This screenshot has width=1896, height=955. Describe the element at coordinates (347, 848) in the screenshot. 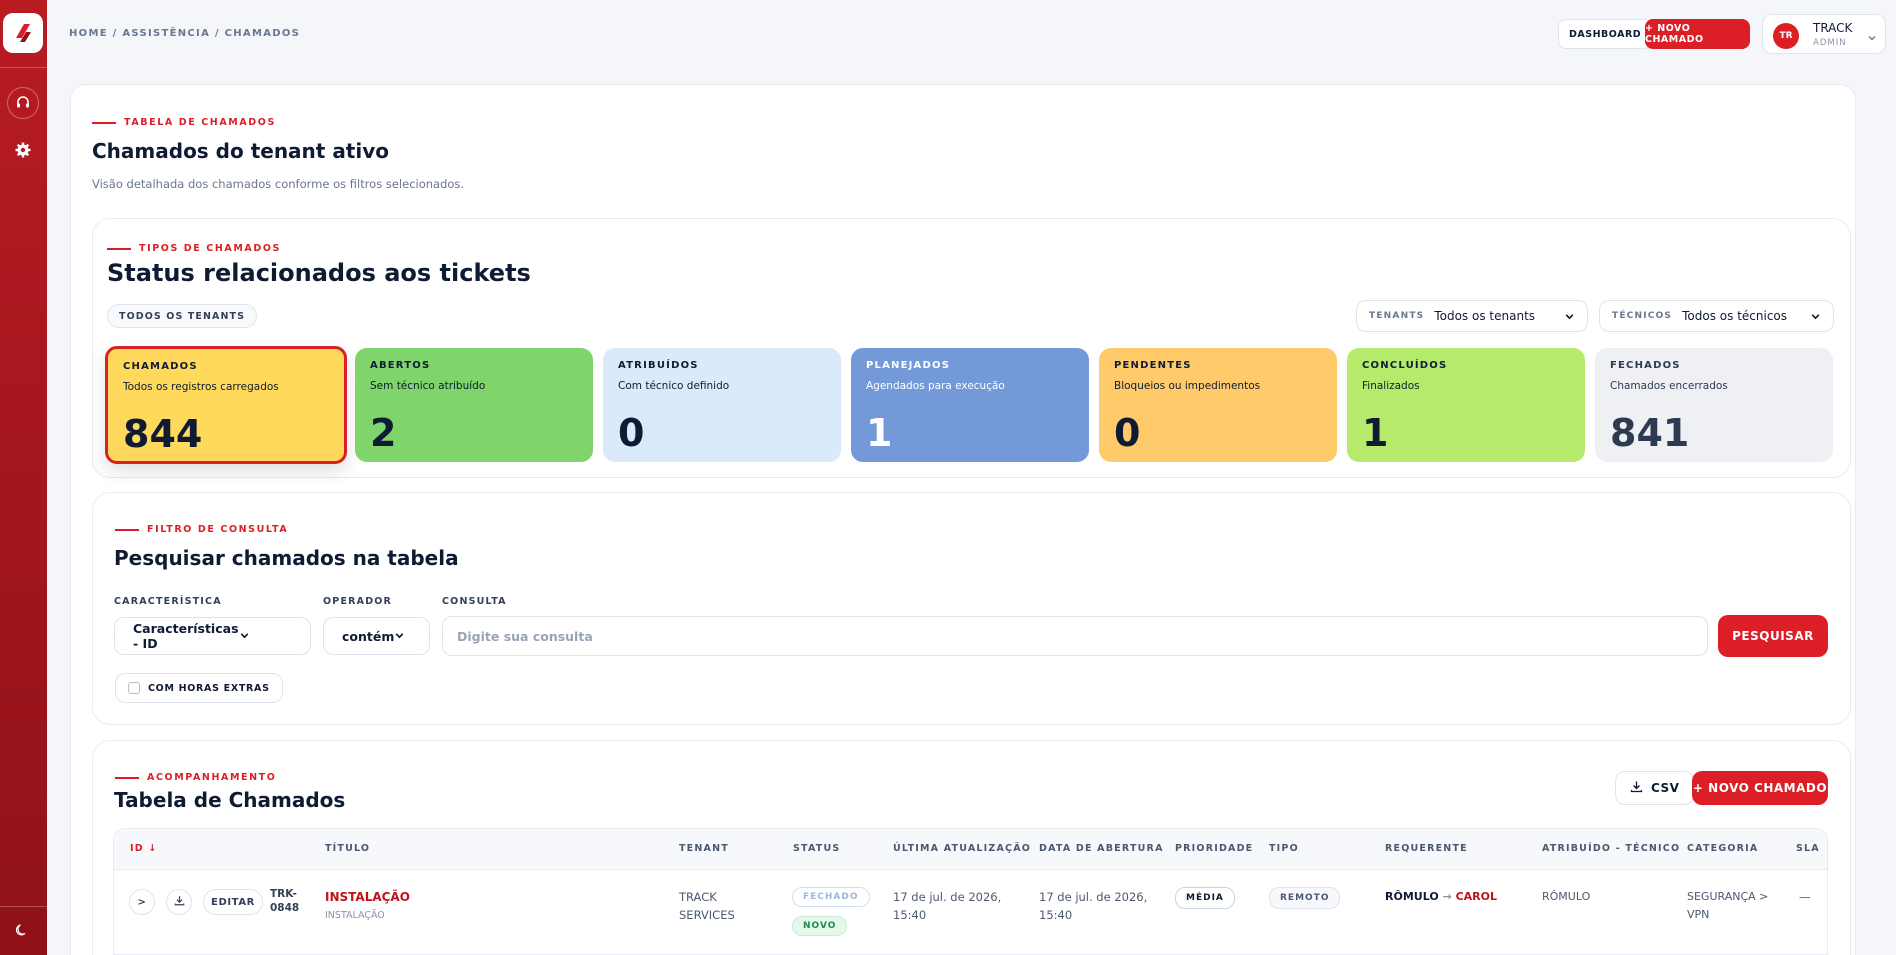

I see `col-title: TÍTULO` at that location.